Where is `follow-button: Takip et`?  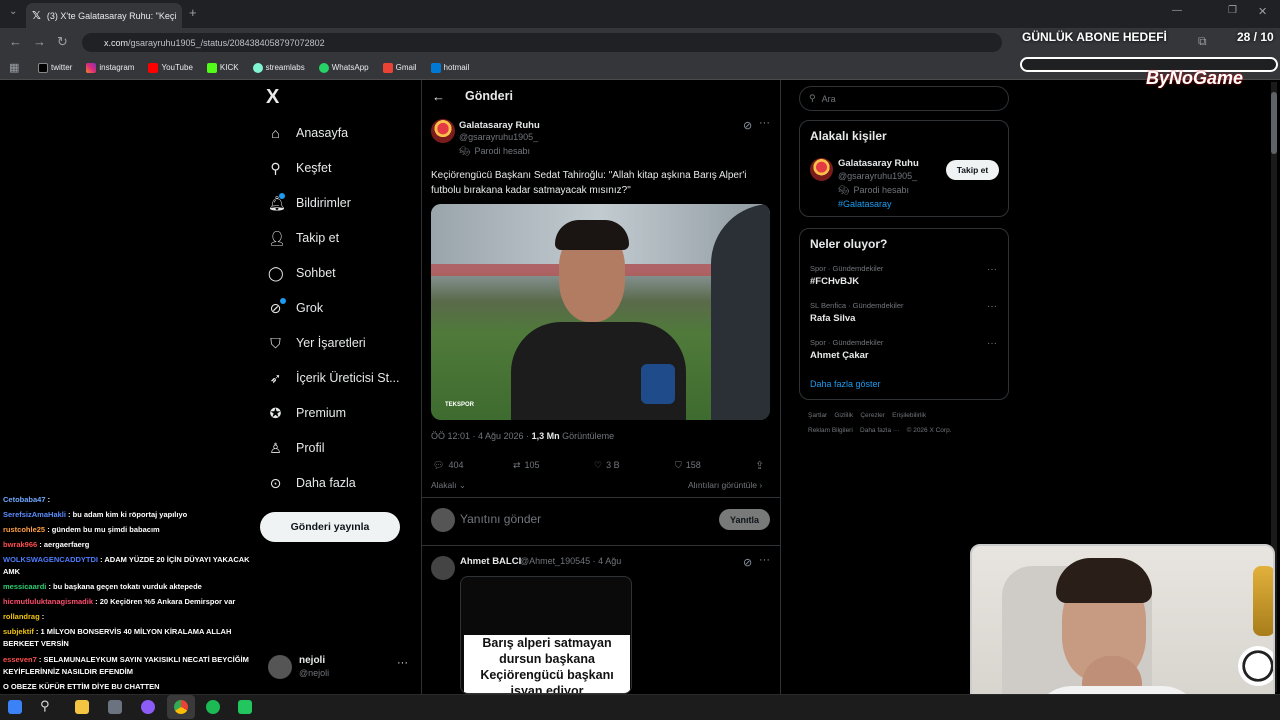
follow-button: Takip et is located at coordinates (972, 170).